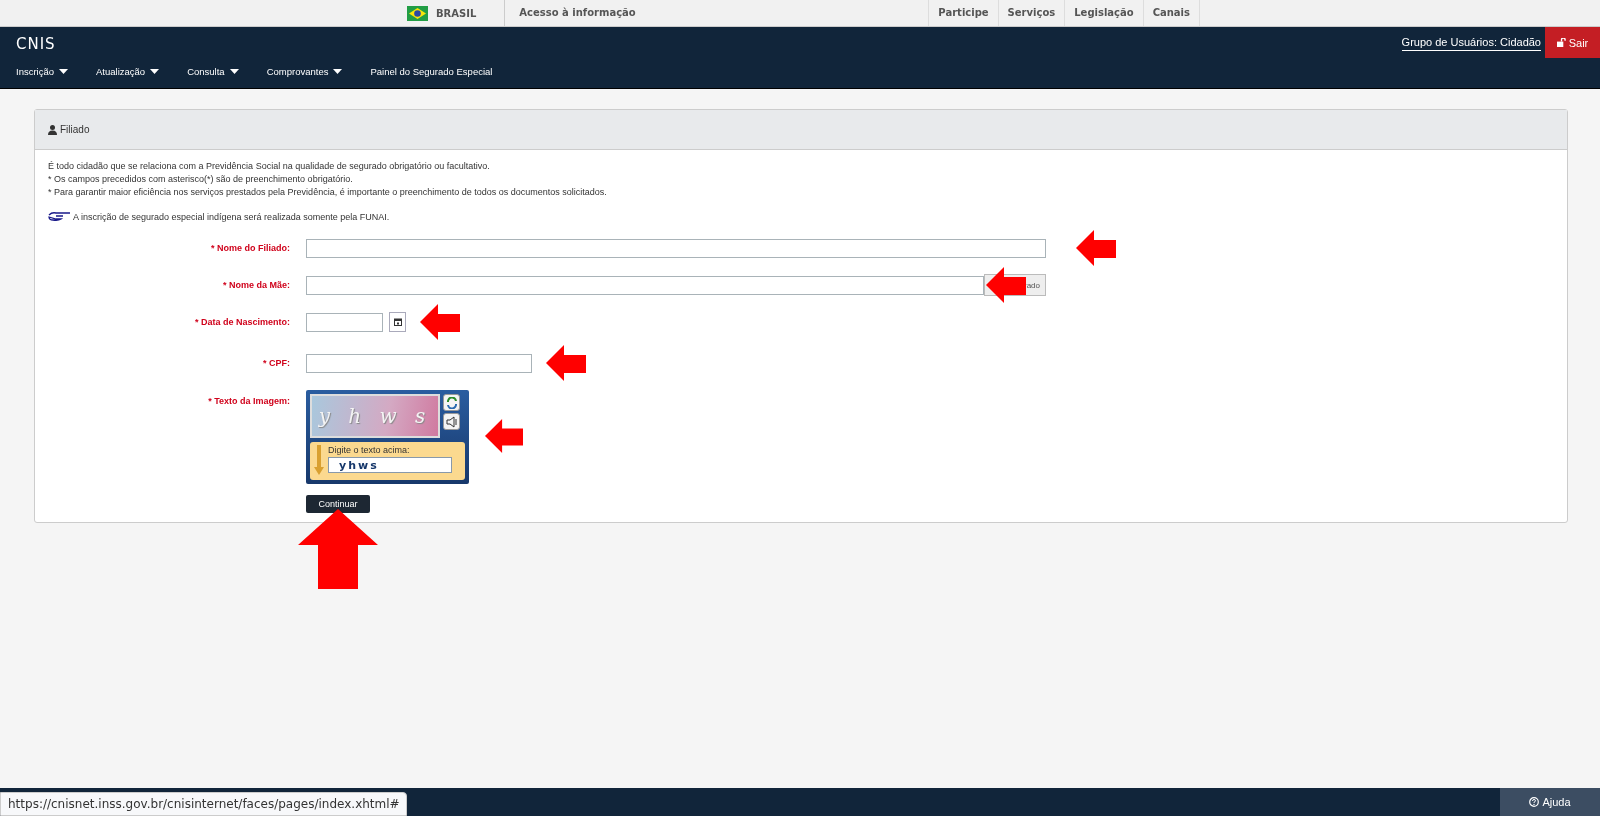 This screenshot has height=816, width=1600. Describe the element at coordinates (269, 166) in the screenshot. I see `info-text: É todo cidadão que se relaciona com a Previdência Social na qualidade de segurado obrigatório ou facultativo.` at that location.